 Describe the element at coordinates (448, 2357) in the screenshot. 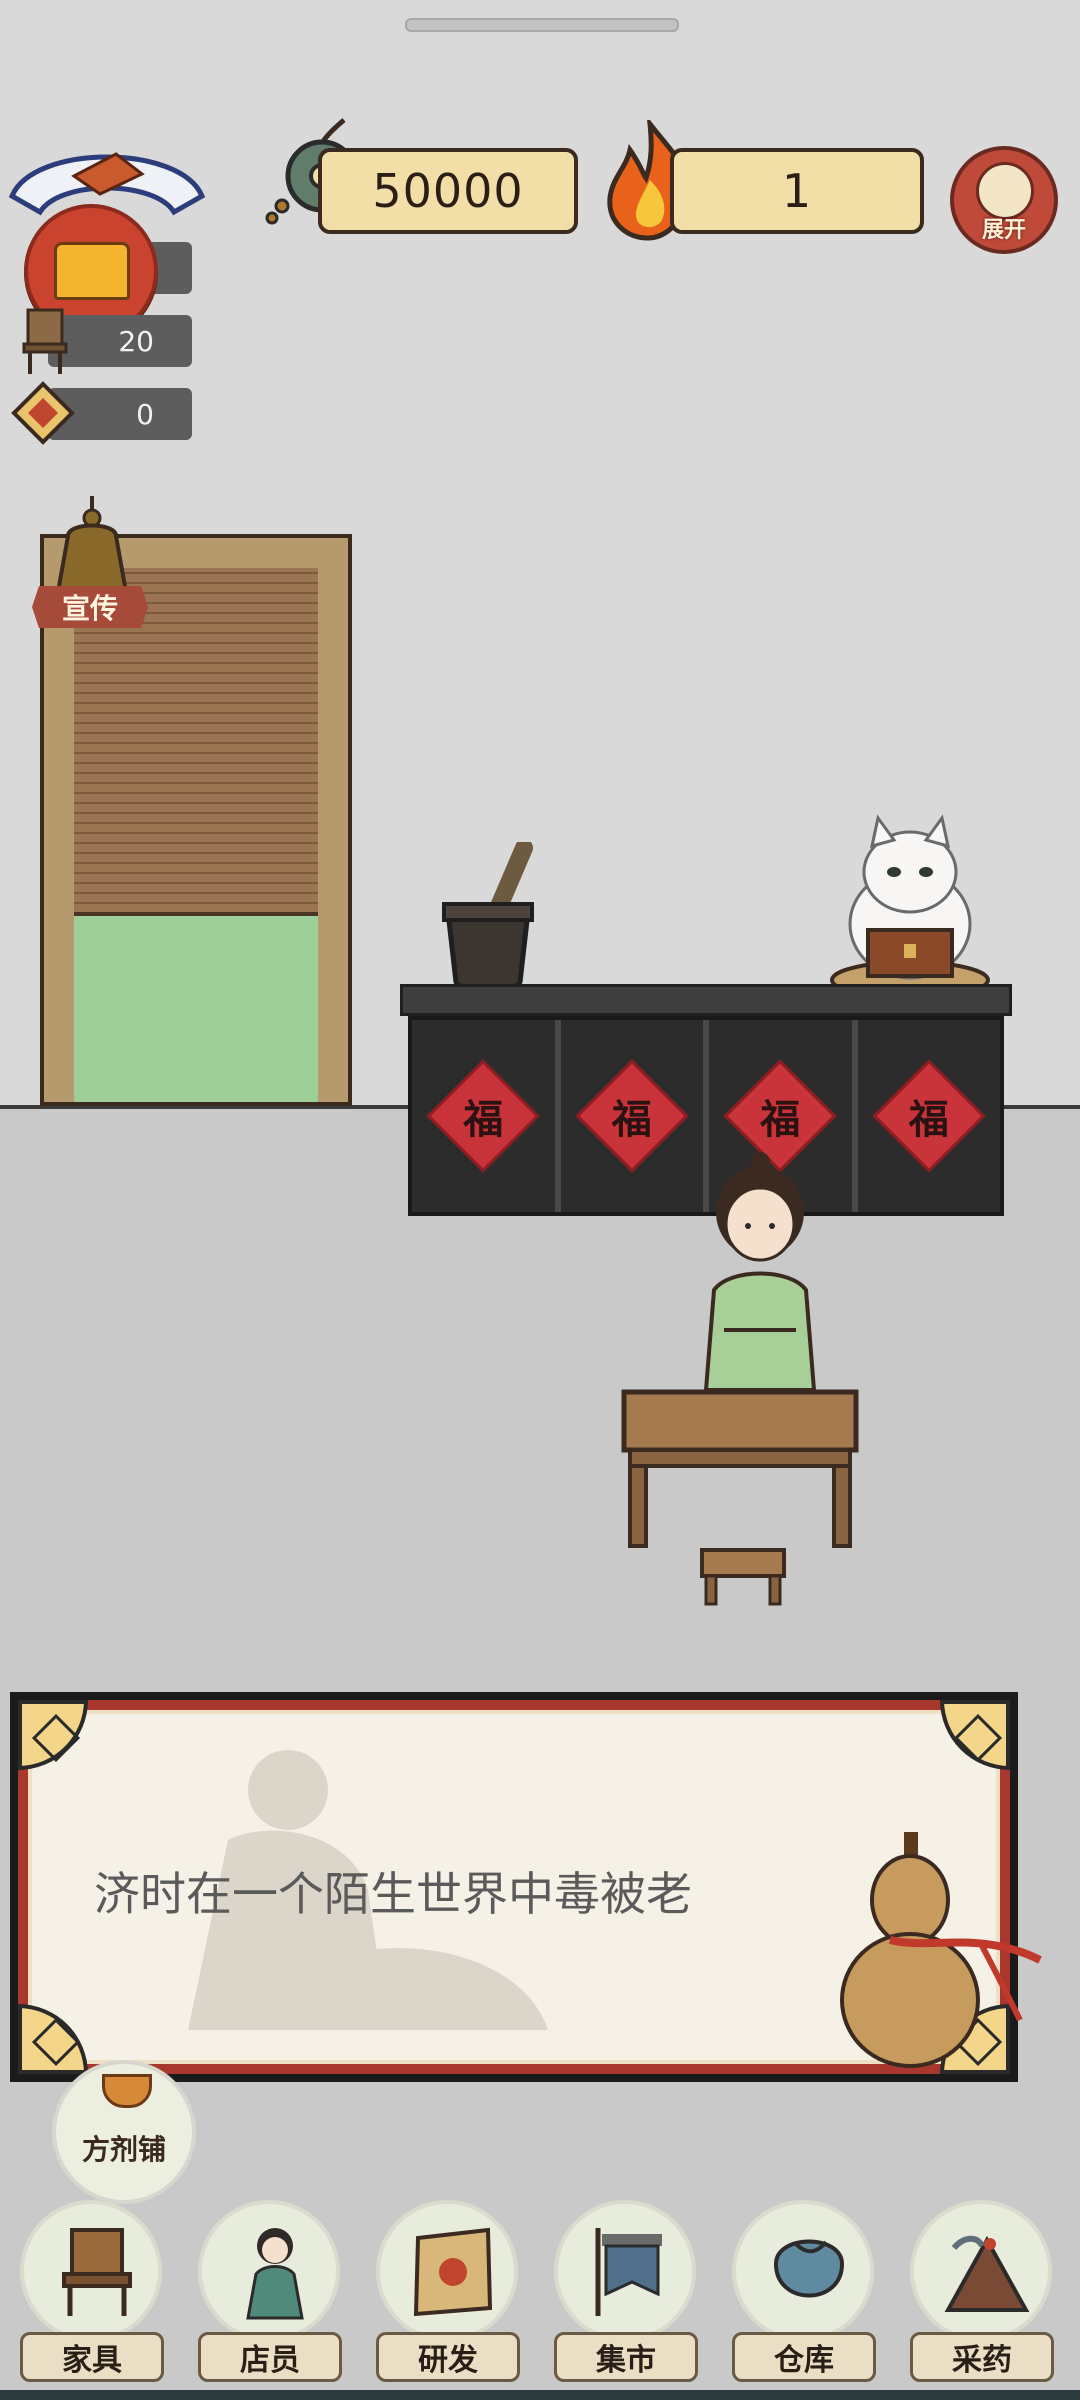

I see `nav-label: 研发` at that location.